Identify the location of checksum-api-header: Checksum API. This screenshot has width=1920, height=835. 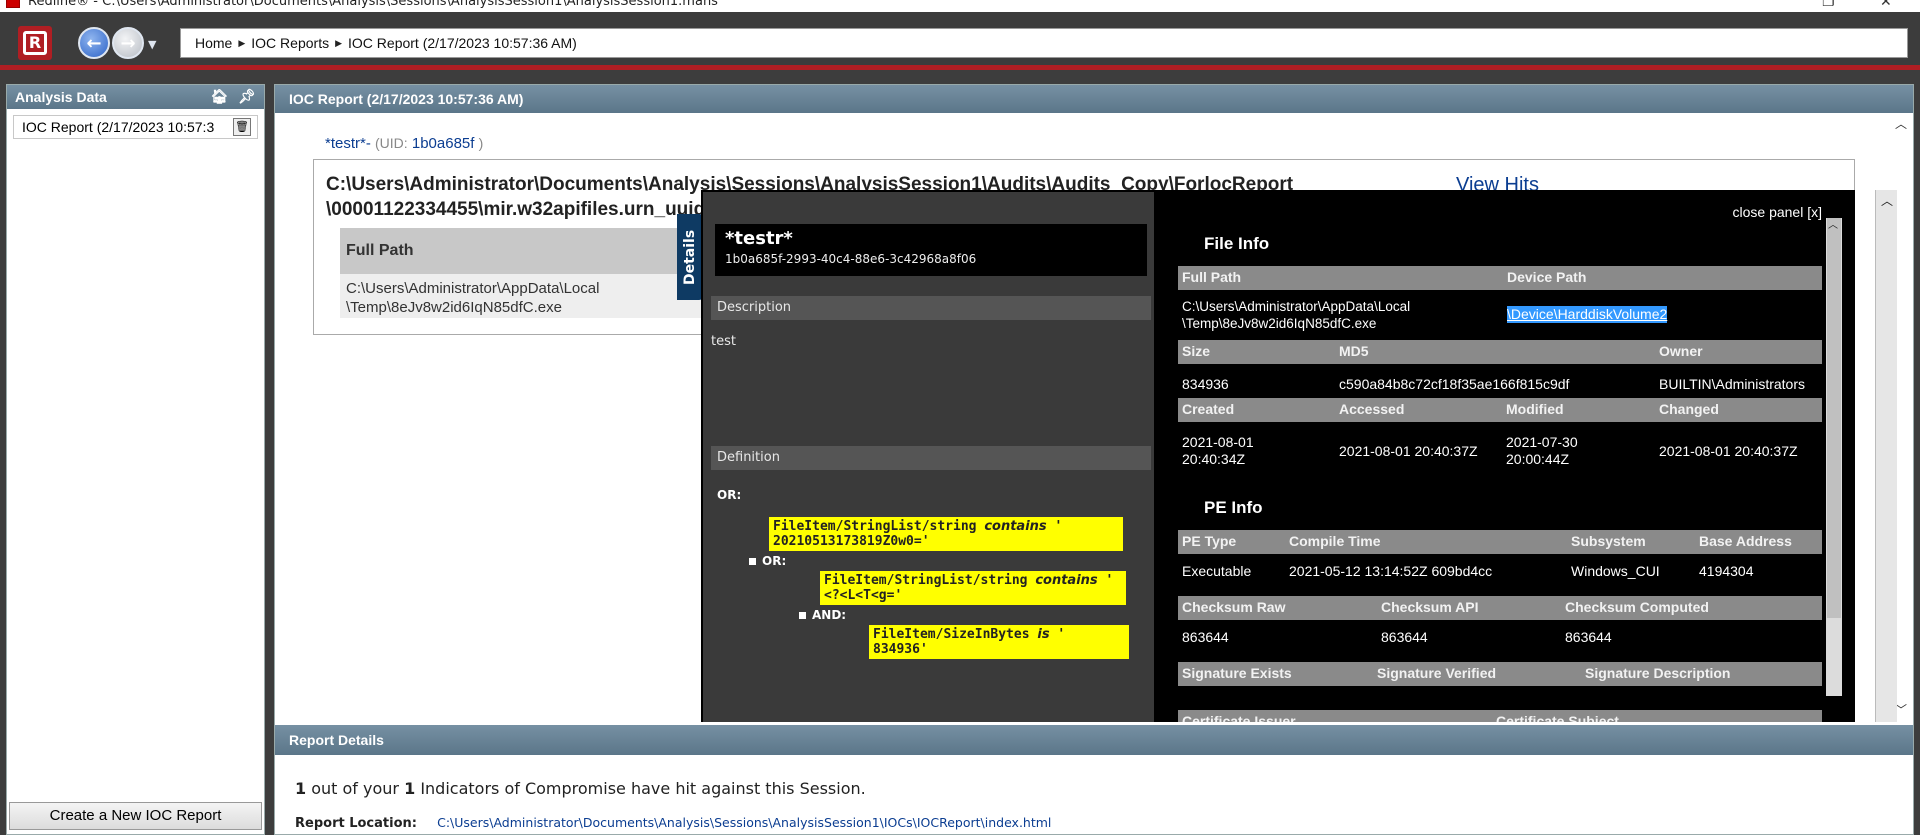
(1430, 607).